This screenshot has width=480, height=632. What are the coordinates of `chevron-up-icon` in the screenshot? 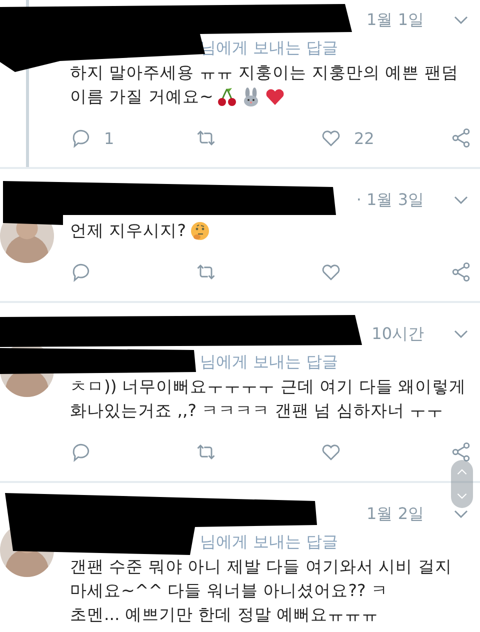 It's located at (462, 472).